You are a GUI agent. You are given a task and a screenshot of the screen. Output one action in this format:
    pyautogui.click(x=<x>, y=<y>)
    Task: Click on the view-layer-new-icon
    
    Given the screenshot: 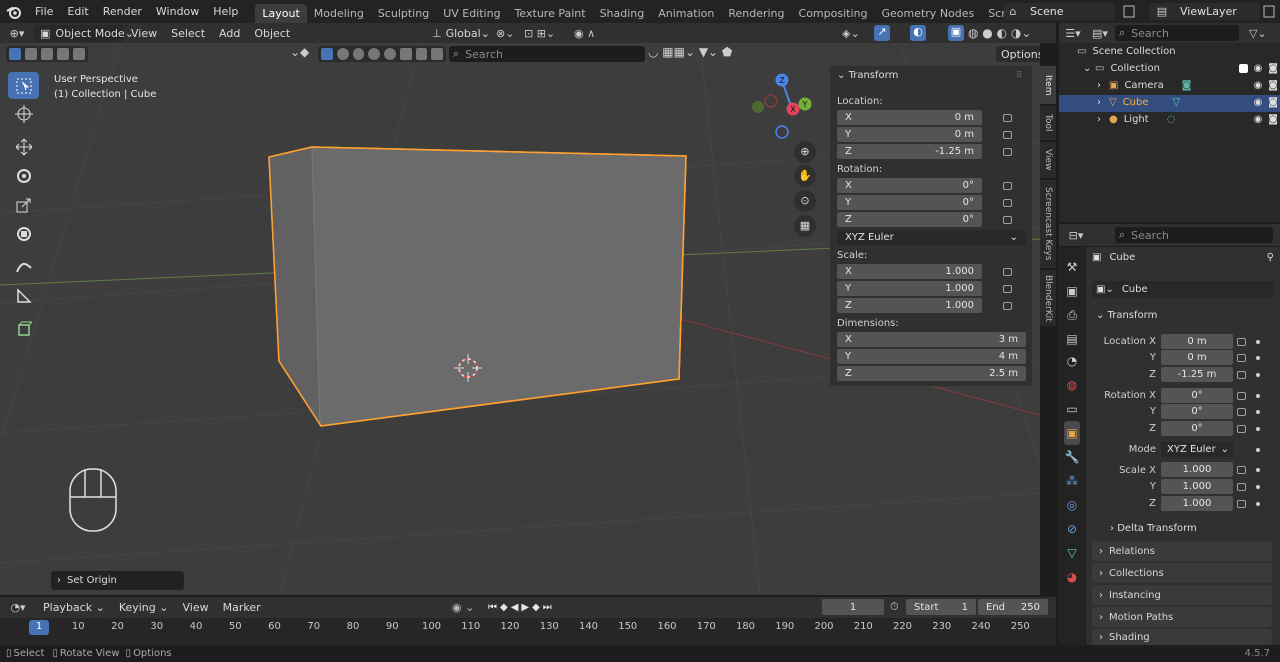 What is the action you would take?
    pyautogui.click(x=1270, y=11)
    